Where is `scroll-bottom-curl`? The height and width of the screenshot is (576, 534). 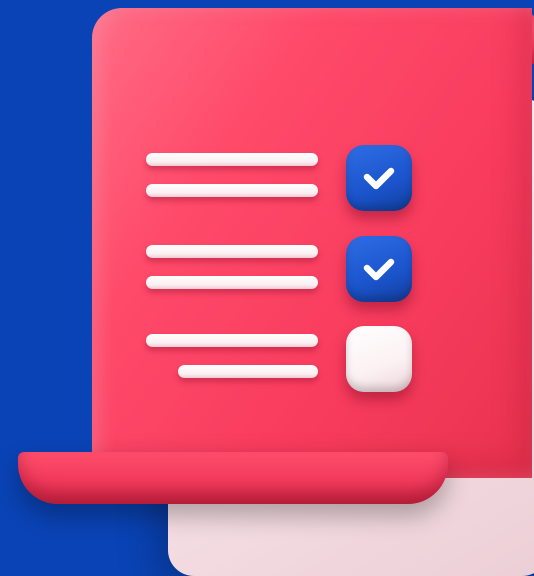 scroll-bottom-curl is located at coordinates (233, 478).